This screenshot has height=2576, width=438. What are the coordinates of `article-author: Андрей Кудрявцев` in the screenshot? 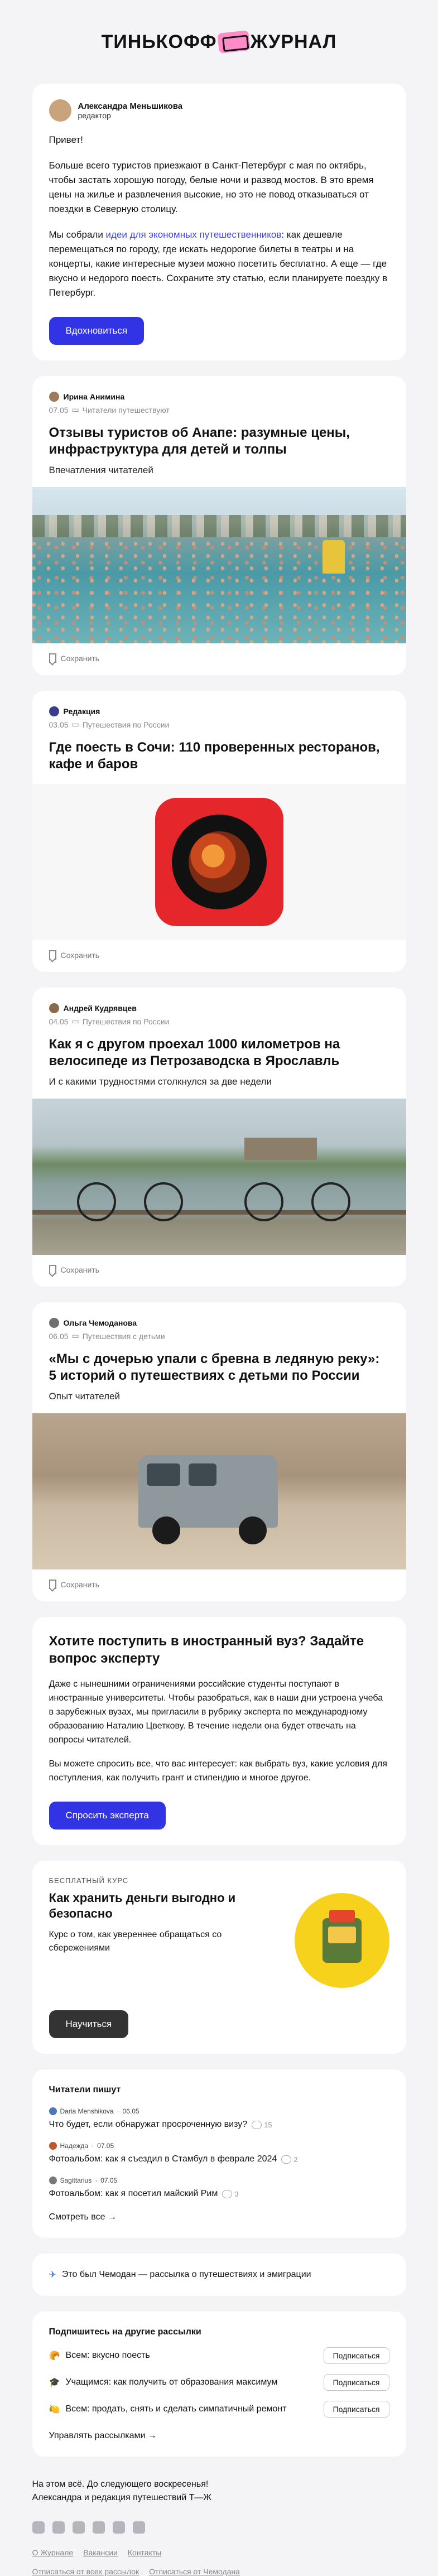 It's located at (219, 1008).